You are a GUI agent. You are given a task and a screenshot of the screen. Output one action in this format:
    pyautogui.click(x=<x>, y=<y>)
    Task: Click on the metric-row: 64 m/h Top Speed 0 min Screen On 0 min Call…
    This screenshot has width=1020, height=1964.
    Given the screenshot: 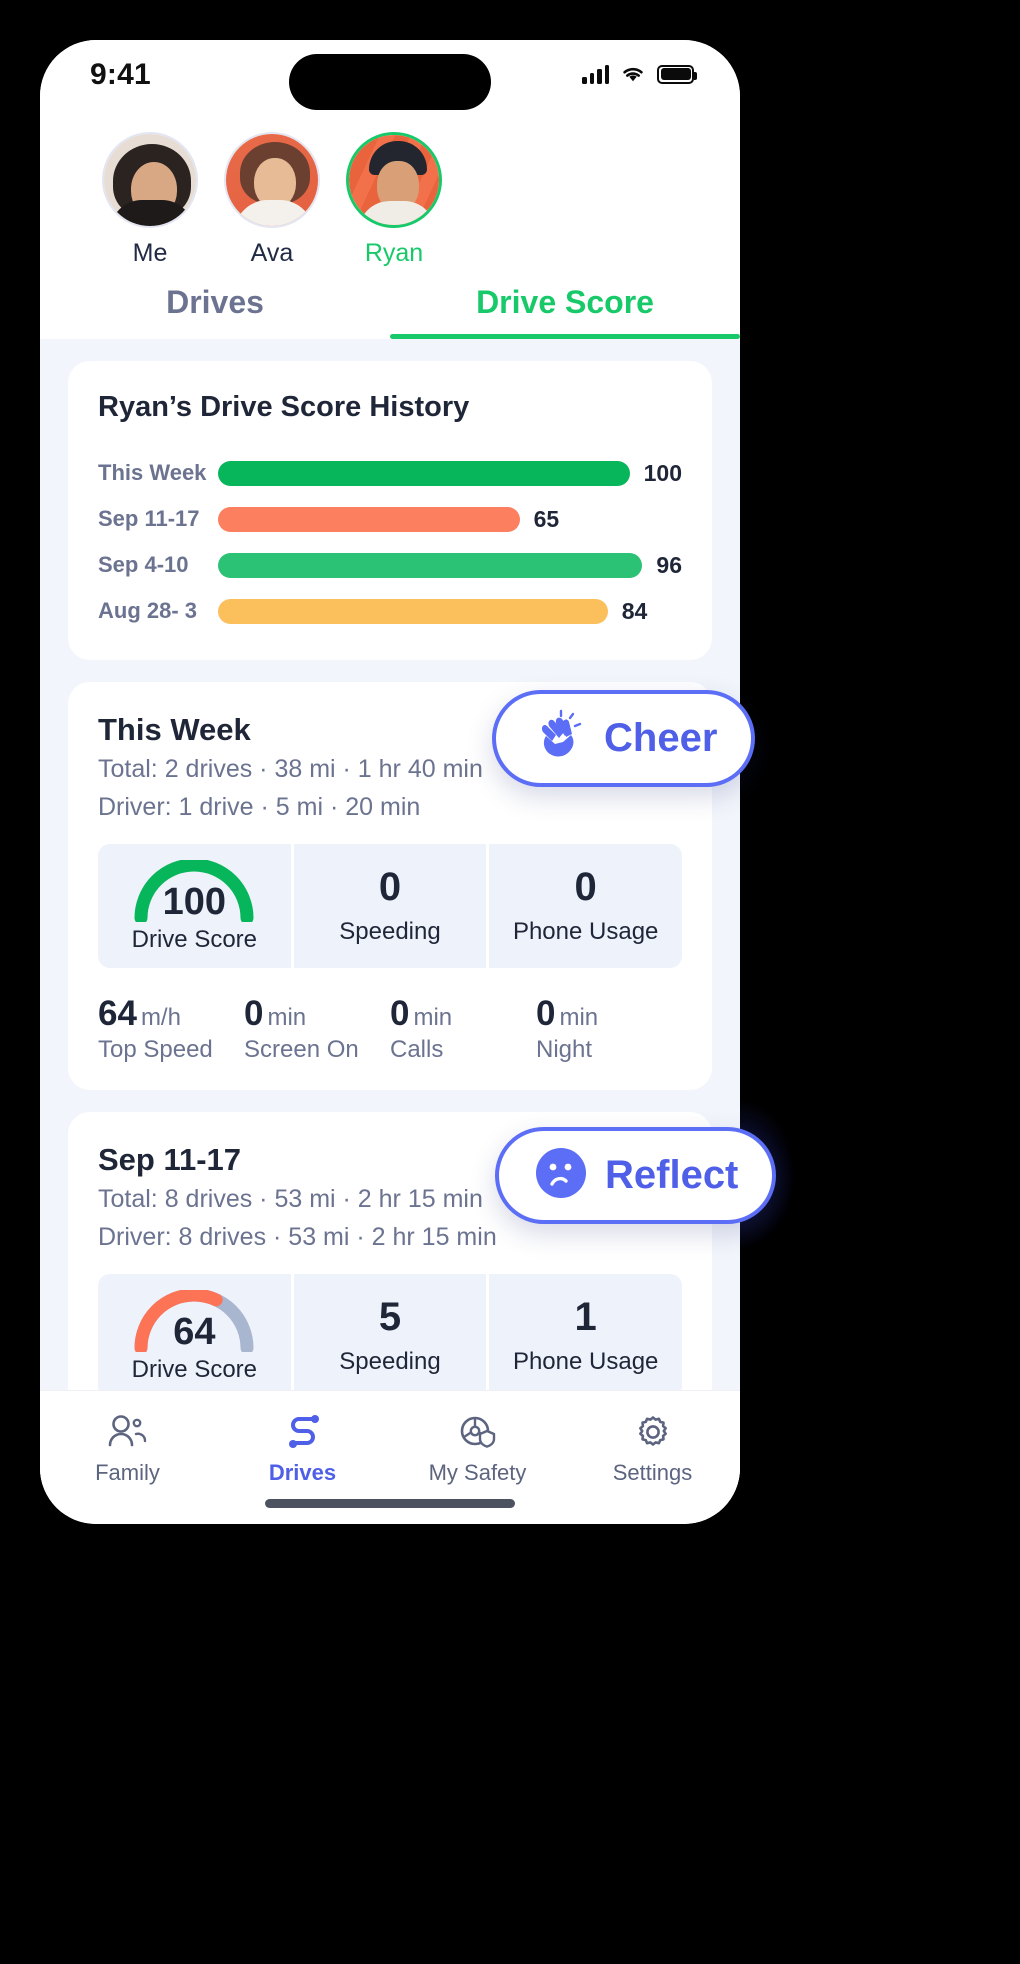 What is the action you would take?
    pyautogui.click(x=390, y=1029)
    